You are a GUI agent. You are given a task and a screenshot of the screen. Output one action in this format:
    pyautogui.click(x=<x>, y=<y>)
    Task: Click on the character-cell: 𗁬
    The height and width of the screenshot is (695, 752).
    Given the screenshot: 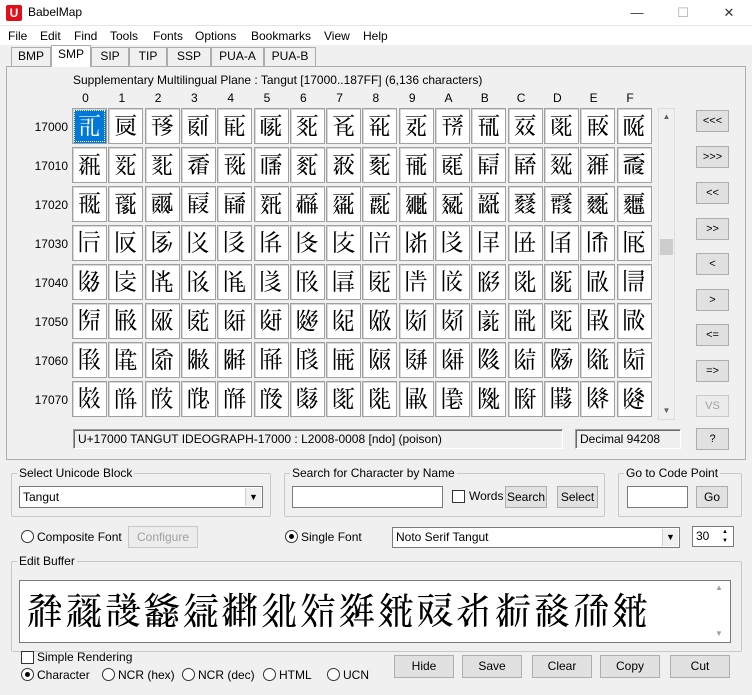 What is the action you would take?
    pyautogui.click(x=525, y=360)
    